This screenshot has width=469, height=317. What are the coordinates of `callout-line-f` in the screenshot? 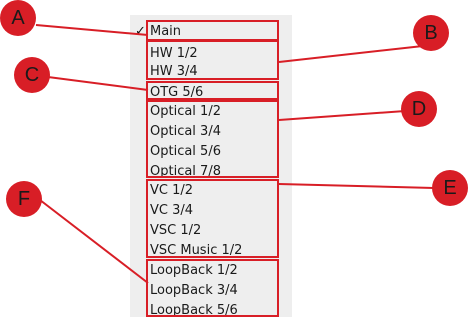 It's located at (94, 241).